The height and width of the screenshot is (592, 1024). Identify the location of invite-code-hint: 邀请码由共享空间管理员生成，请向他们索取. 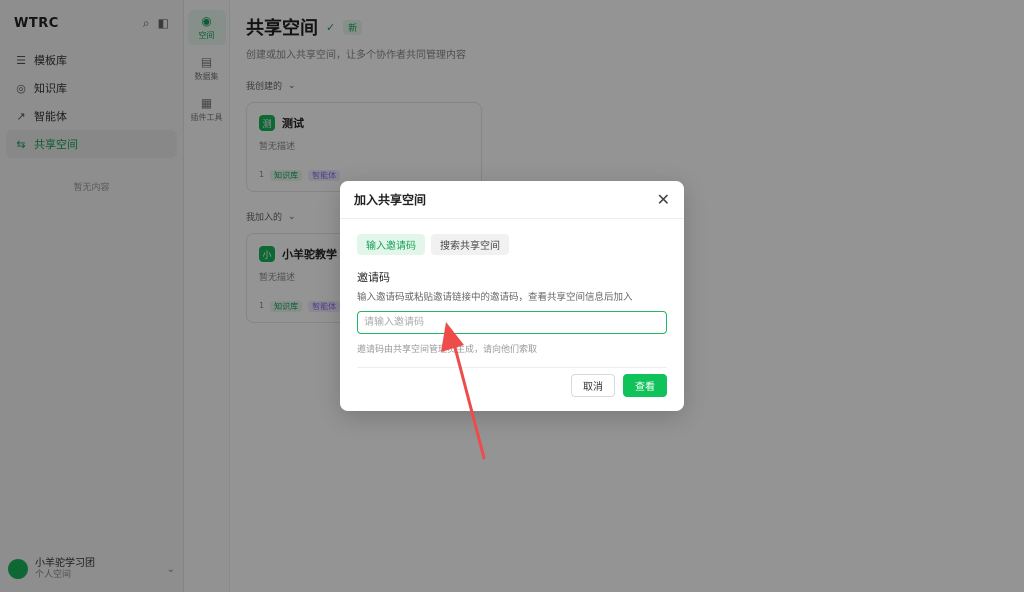
(447, 350).